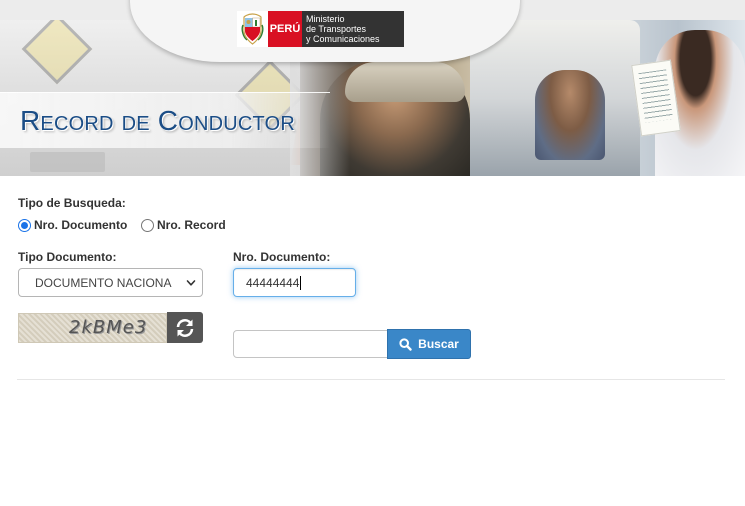 Image resolution: width=745 pixels, height=506 pixels. What do you see at coordinates (405, 82) in the screenshot?
I see `officer-helmet-graphic` at bounding box center [405, 82].